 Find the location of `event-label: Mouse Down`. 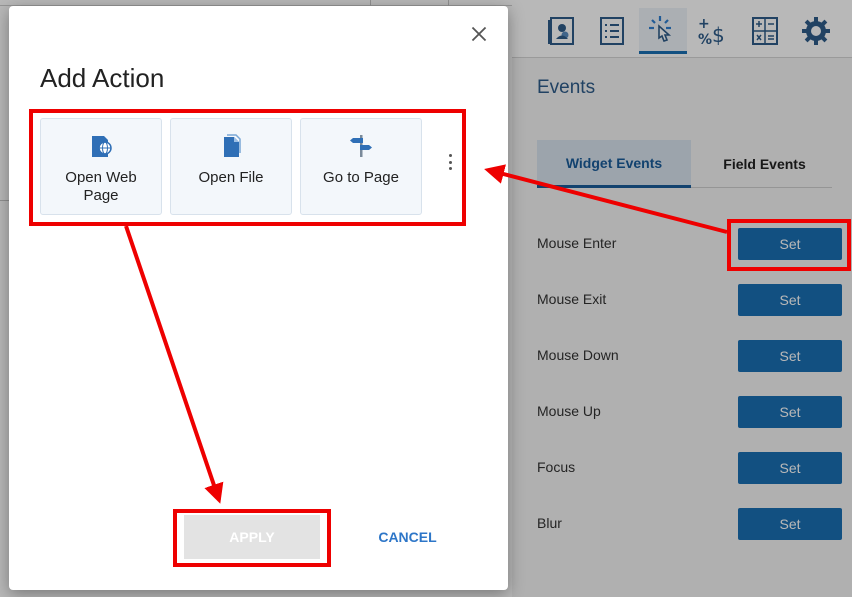

event-label: Mouse Down is located at coordinates (578, 355).